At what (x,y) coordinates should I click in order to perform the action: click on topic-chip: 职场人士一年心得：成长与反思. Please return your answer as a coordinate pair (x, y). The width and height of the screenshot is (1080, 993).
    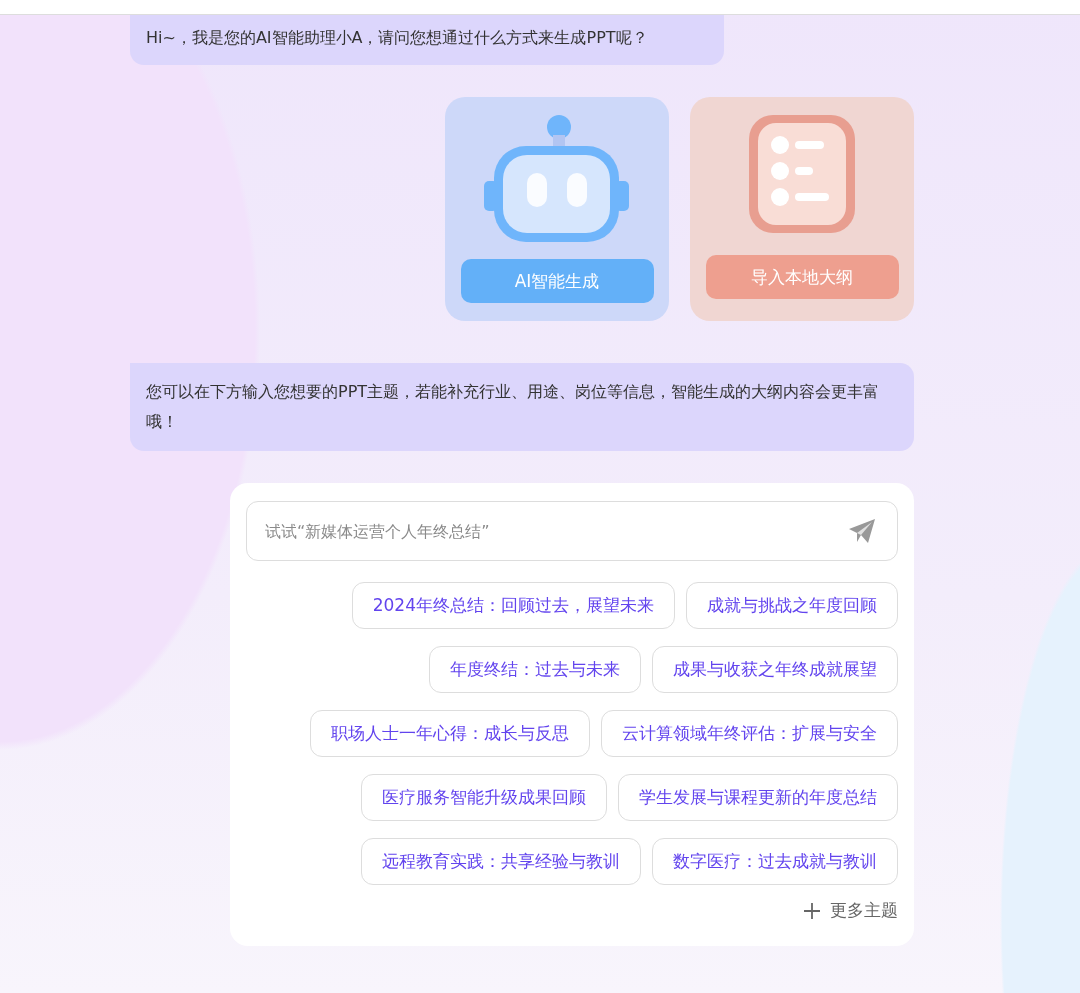
    Looking at the image, I should click on (450, 733).